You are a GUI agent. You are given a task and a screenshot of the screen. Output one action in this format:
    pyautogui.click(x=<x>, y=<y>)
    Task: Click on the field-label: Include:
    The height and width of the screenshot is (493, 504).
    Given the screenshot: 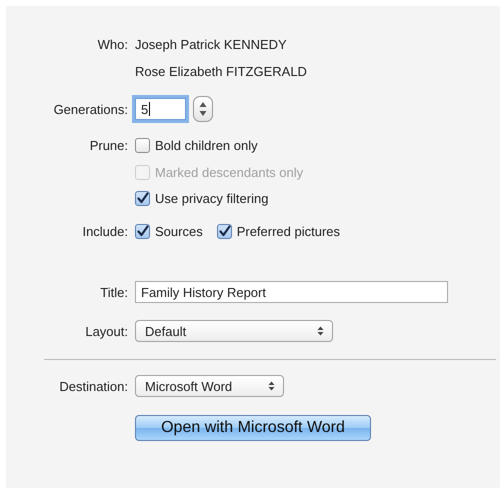 What is the action you would take?
    pyautogui.click(x=104, y=231)
    